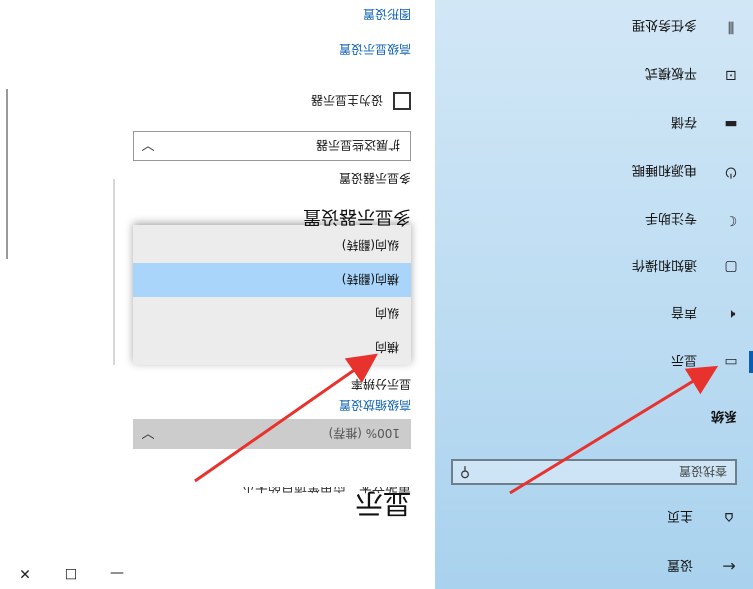 This screenshot has width=753, height=589. What do you see at coordinates (286, 418) in the screenshot?
I see `arrow-to-flipped-option` at bounding box center [286, 418].